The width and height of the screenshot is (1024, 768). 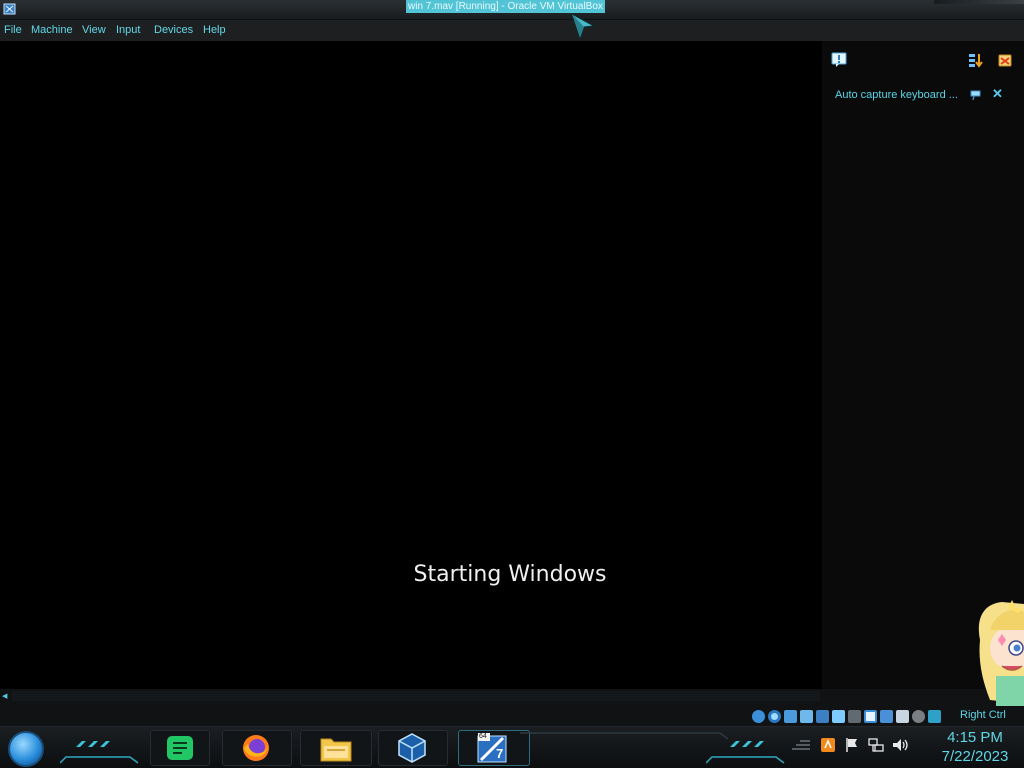 I want to click on flag-icon, so click(x=852, y=745).